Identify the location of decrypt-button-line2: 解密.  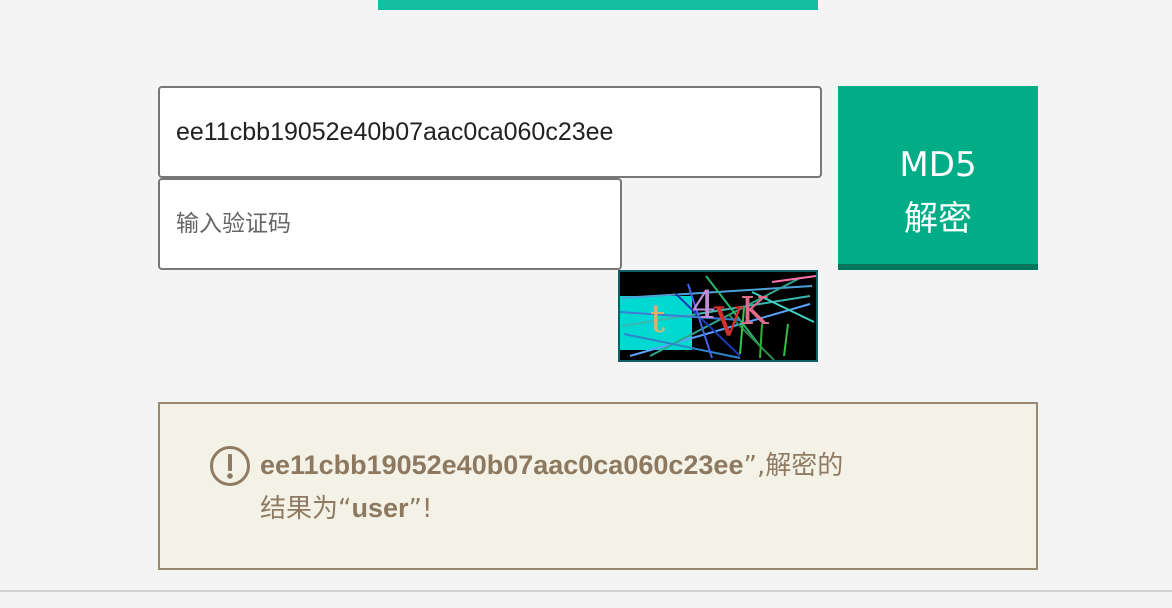
(938, 218).